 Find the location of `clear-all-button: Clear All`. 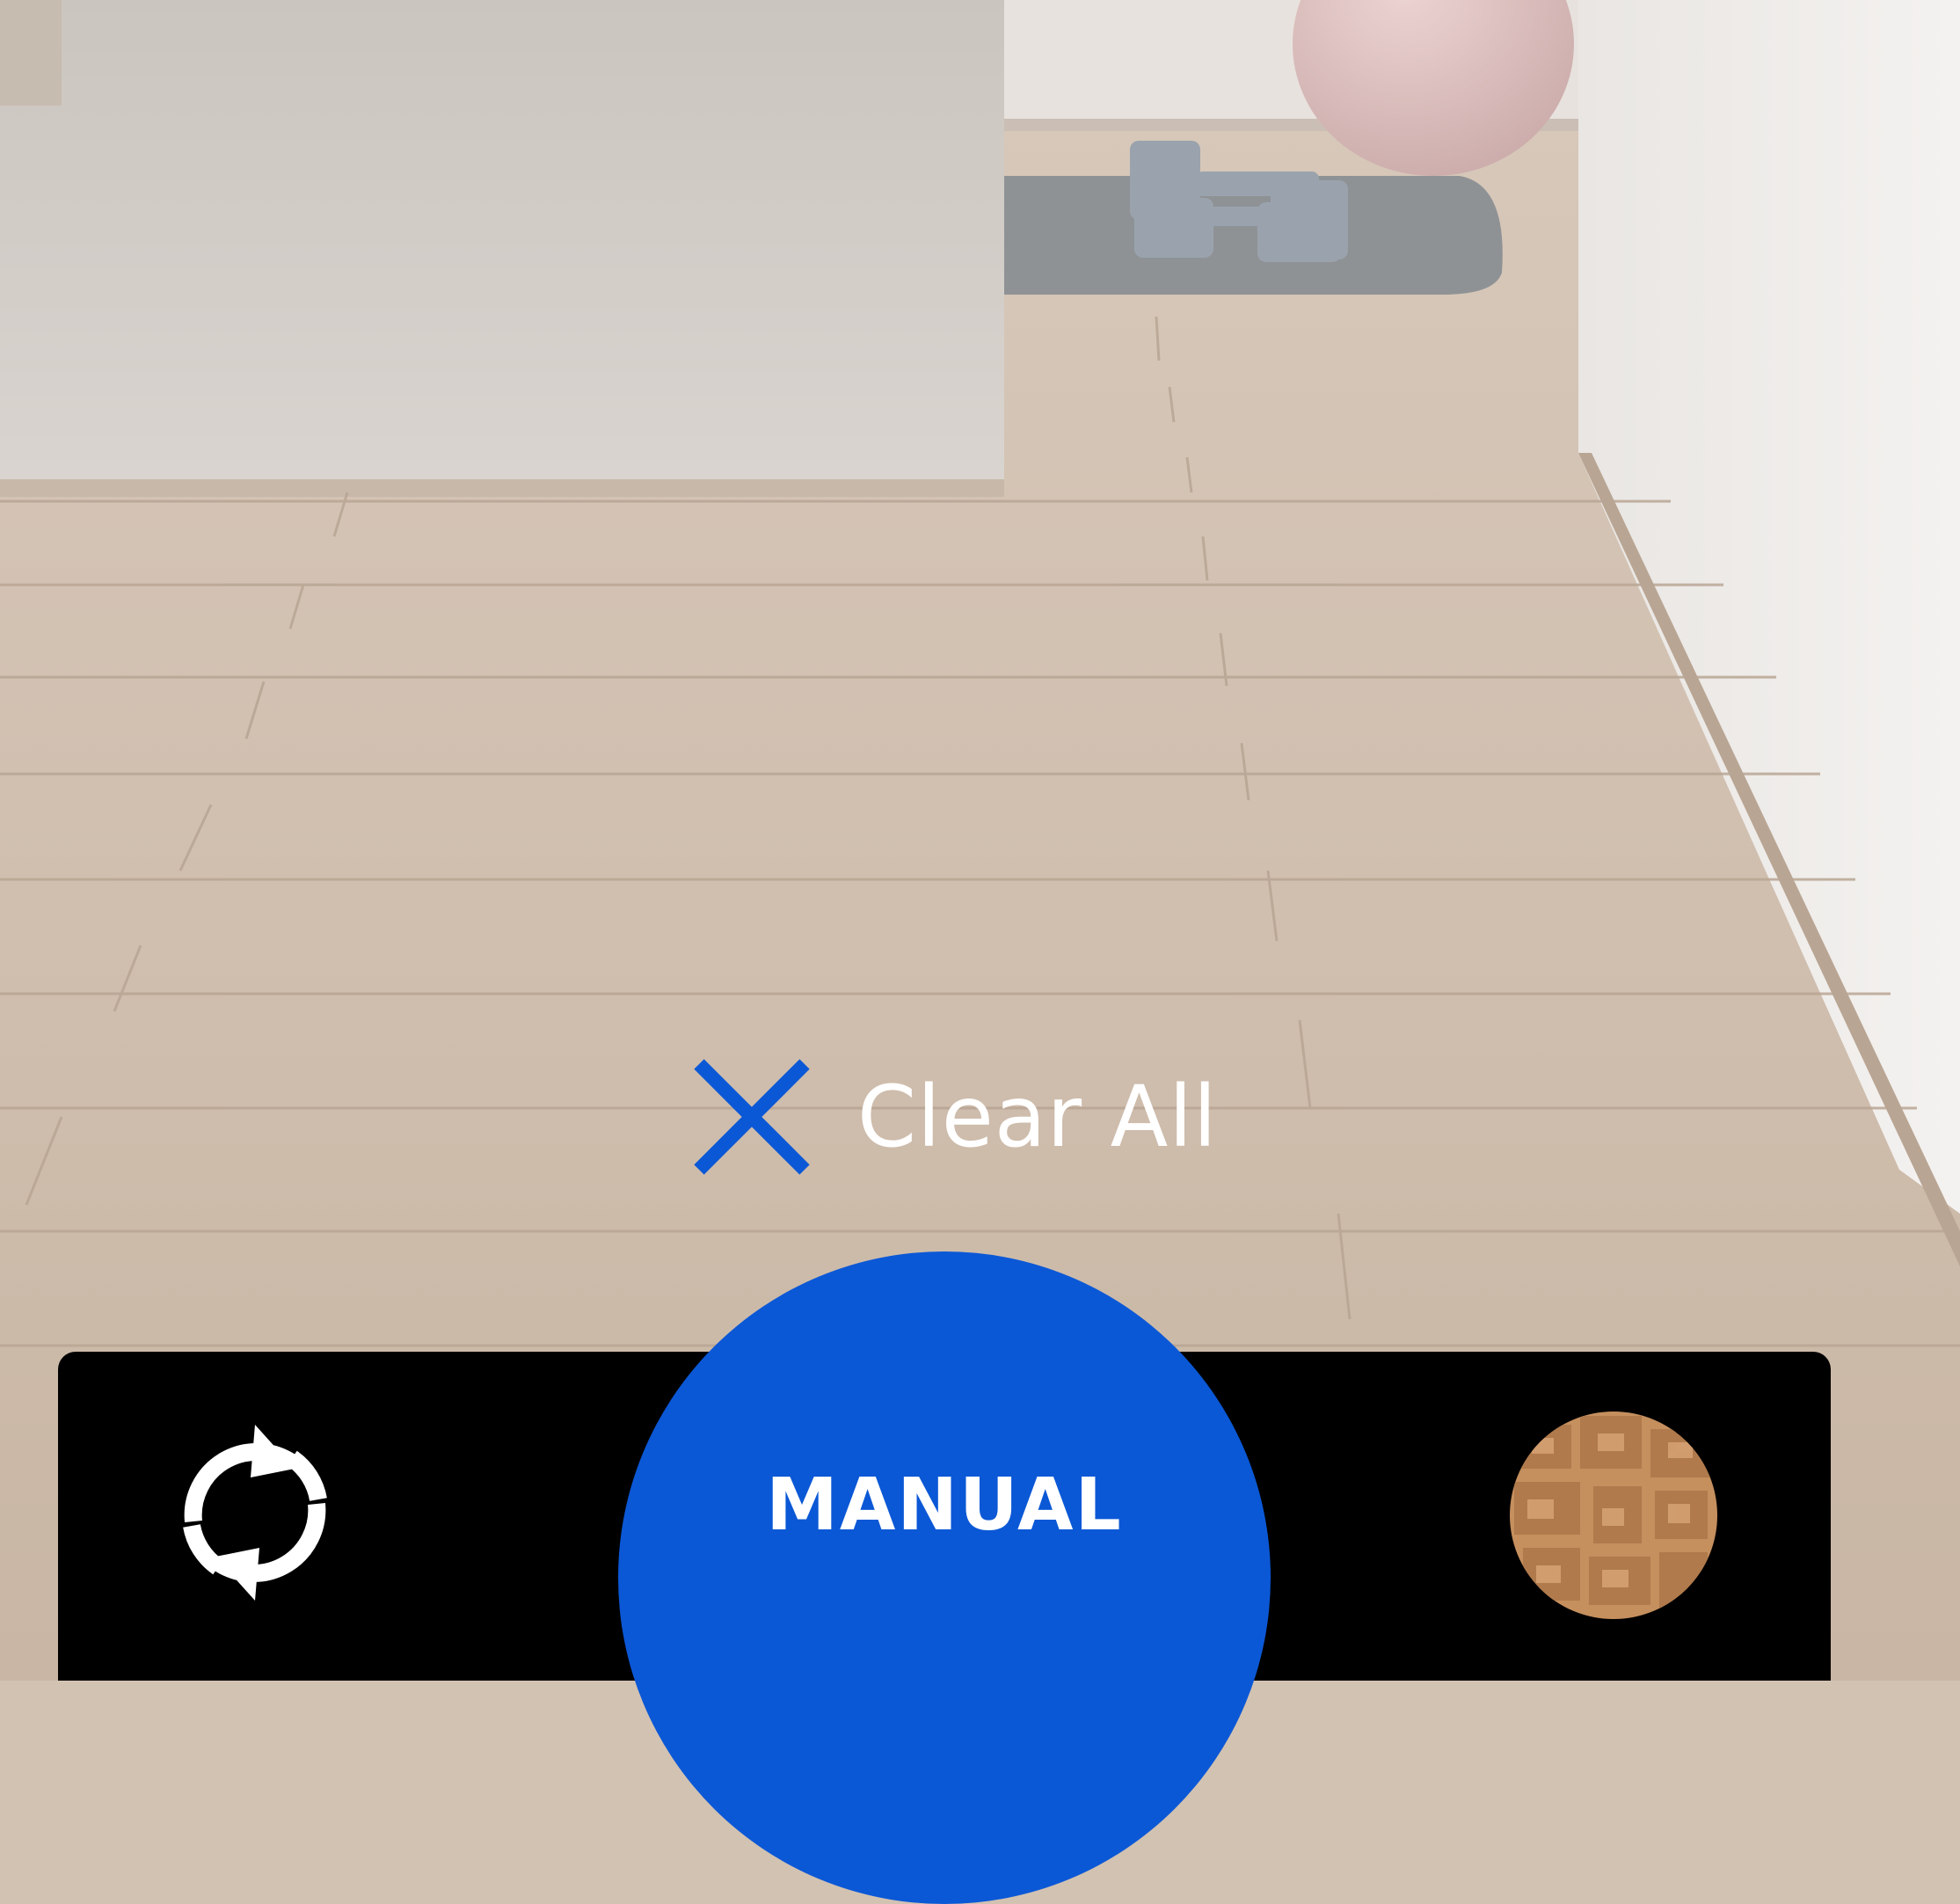

clear-all-button: Clear All is located at coordinates (954, 1116).